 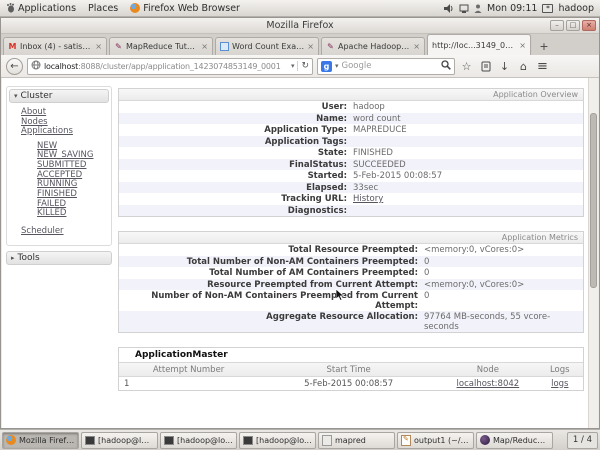 What do you see at coordinates (582, 440) in the screenshot?
I see `workspace-switcher: 1 / 4` at bounding box center [582, 440].